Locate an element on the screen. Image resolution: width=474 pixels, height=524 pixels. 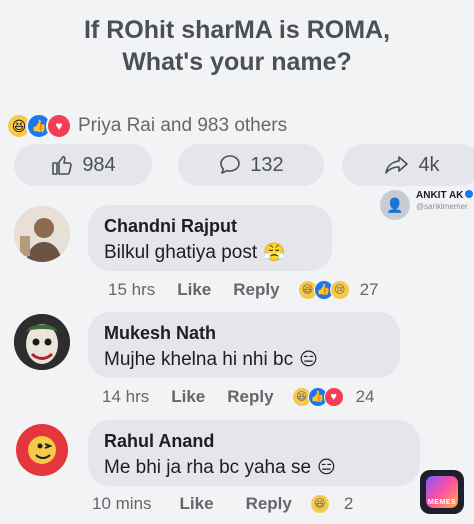
commenter-avatar-rahul is located at coordinates (42, 450).